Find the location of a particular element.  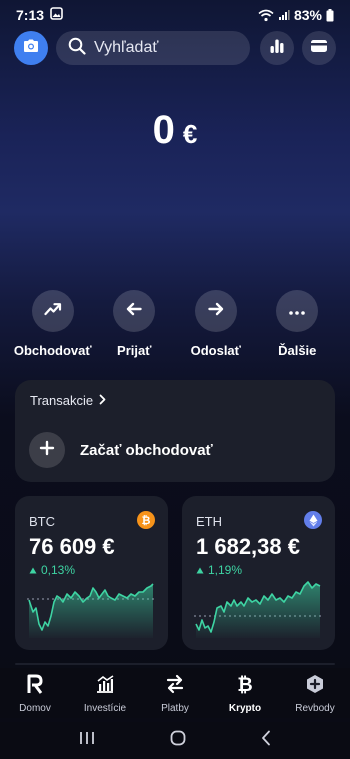

status-time: 7:13 is located at coordinates (30, 15).